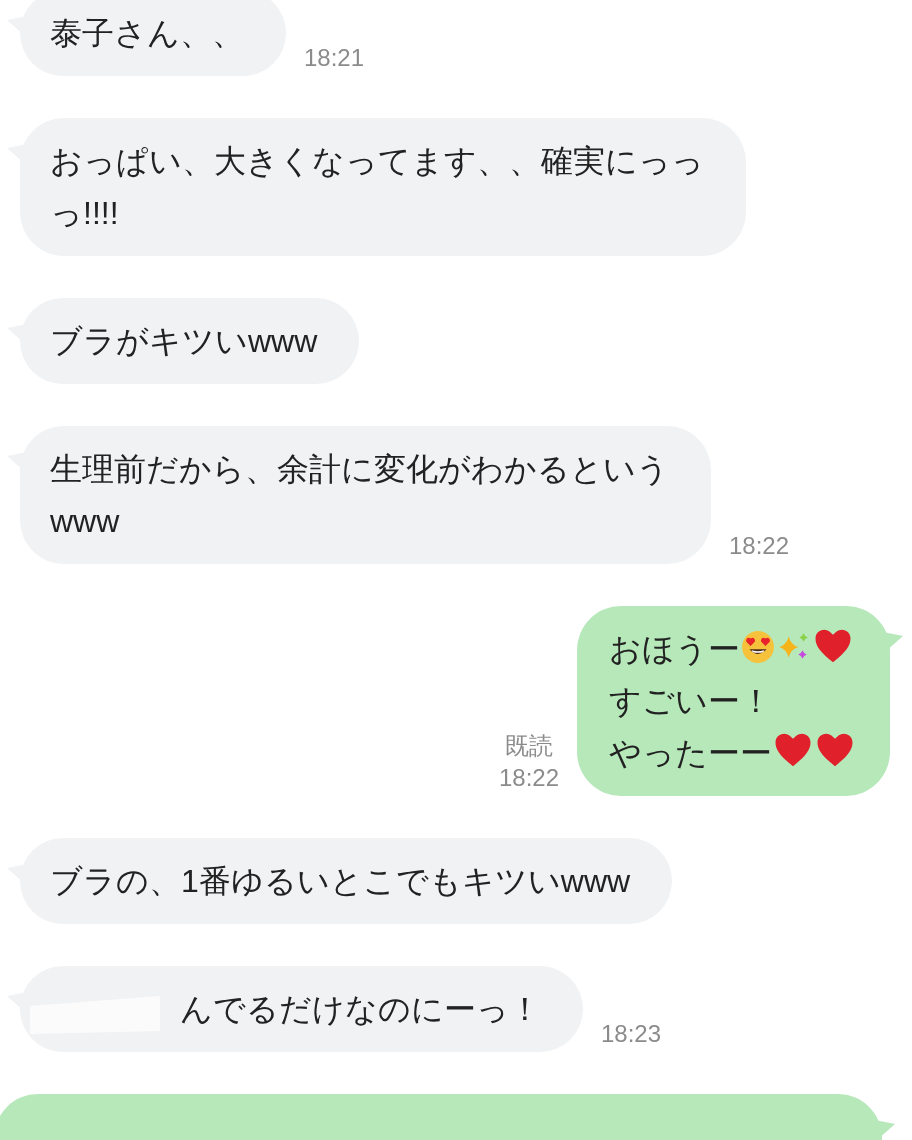 The width and height of the screenshot is (912, 1140). What do you see at coordinates (147, 33) in the screenshot?
I see `message-text: 泰子さん、、` at bounding box center [147, 33].